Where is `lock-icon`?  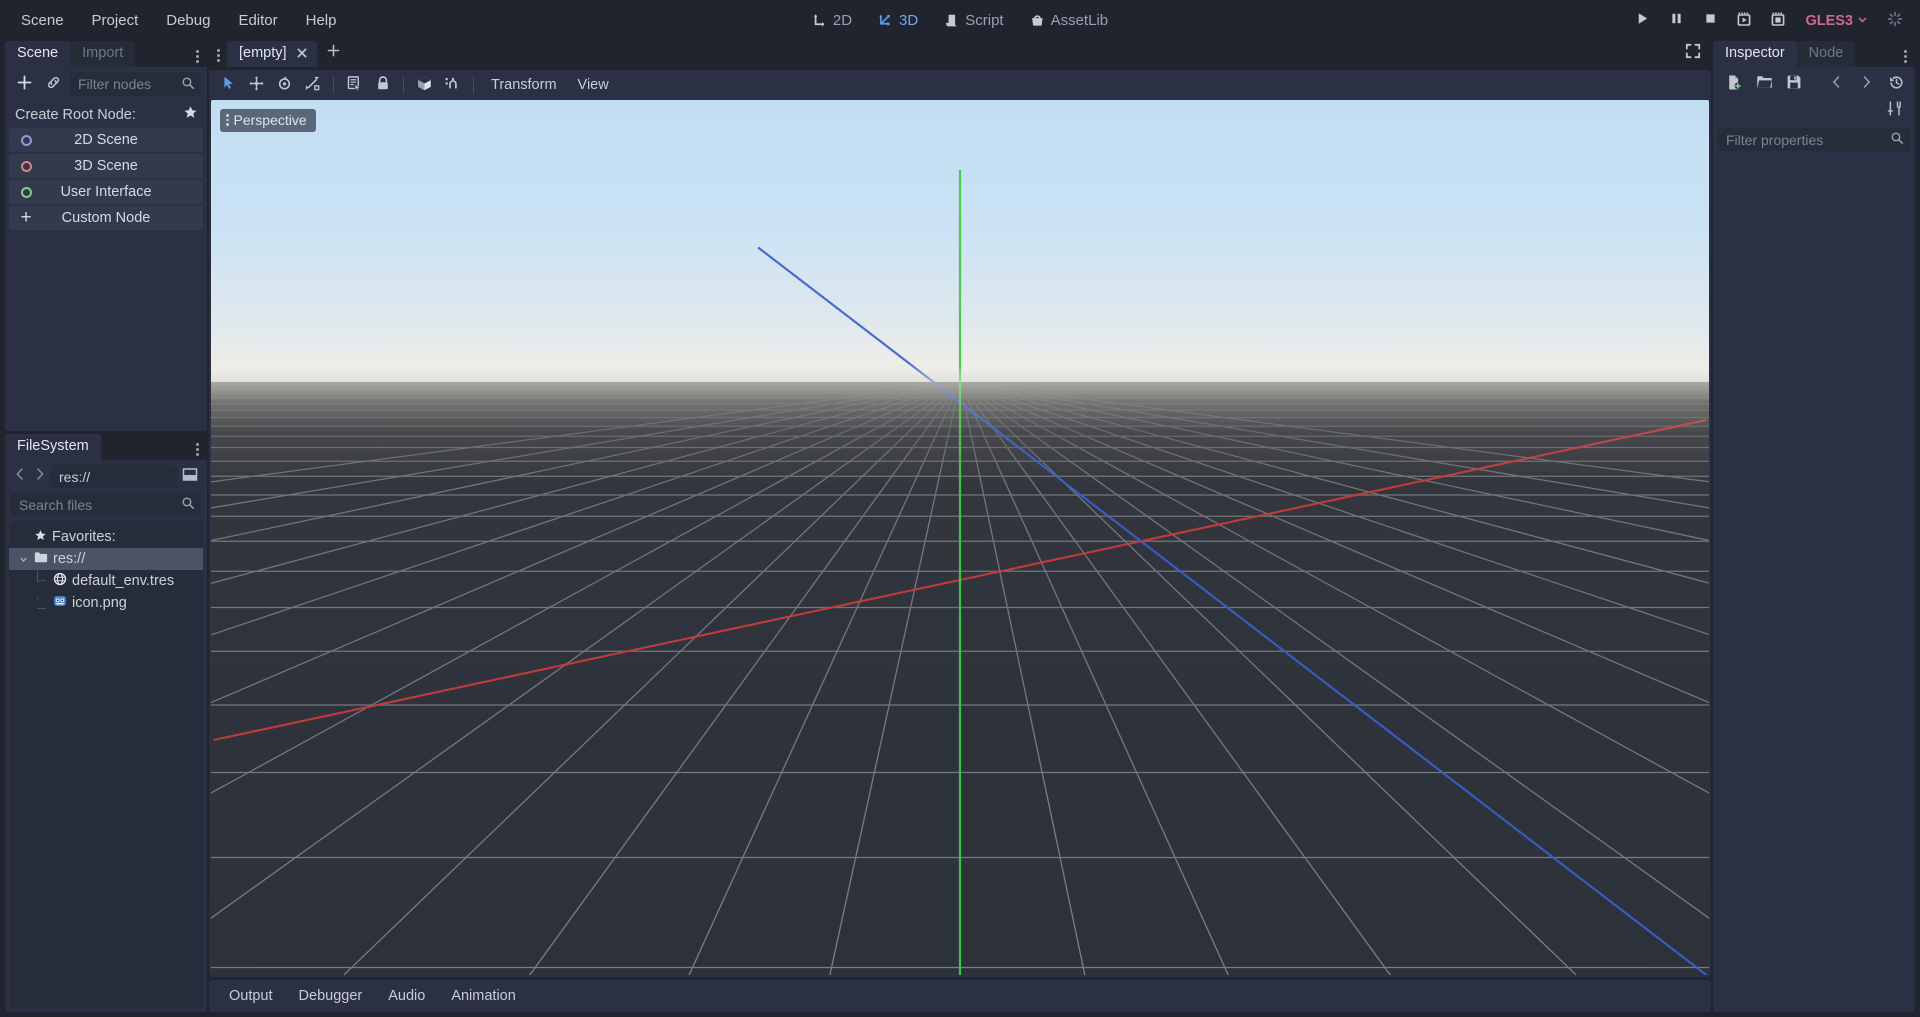 lock-icon is located at coordinates (383, 85).